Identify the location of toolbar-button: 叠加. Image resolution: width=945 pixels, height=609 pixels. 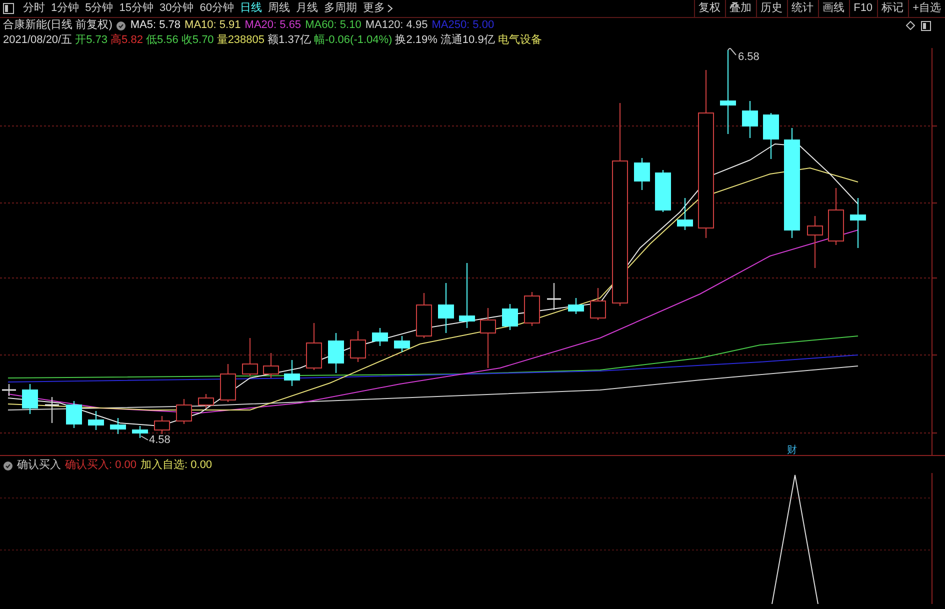
(740, 8).